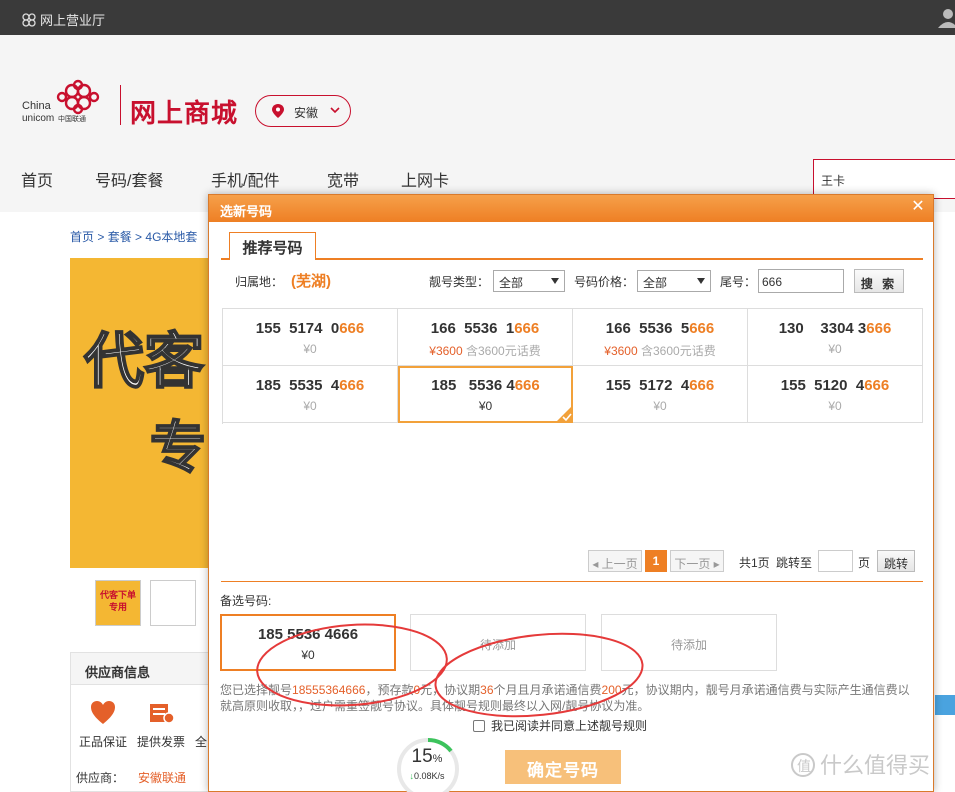 The width and height of the screenshot is (955, 792). I want to click on backup-slot-3: 待添加, so click(689, 642).